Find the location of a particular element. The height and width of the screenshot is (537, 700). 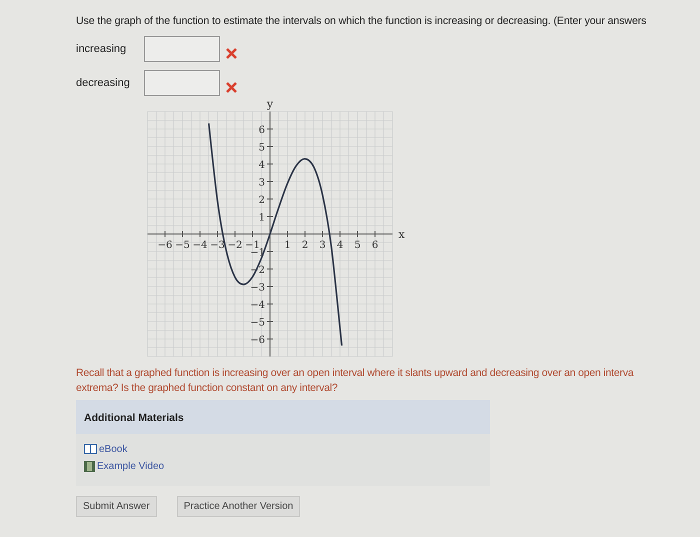

y-tick-label: 5 is located at coordinates (261, 148).